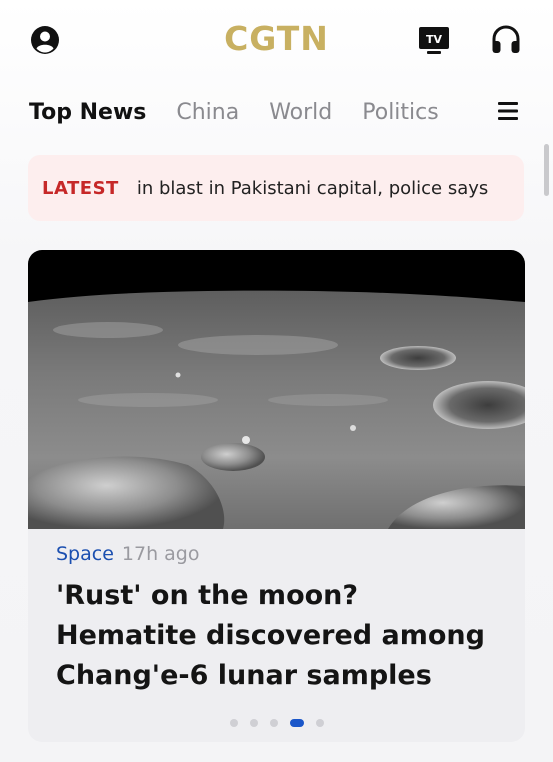 This screenshot has width=553, height=762. I want to click on tab-world: World, so click(300, 112).